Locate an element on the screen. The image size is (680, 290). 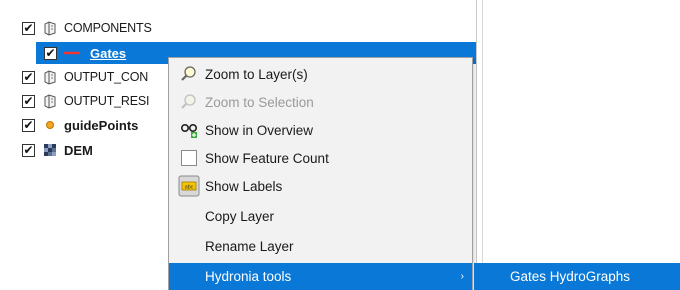
submenu-arrow-icon: › is located at coordinates (462, 276).